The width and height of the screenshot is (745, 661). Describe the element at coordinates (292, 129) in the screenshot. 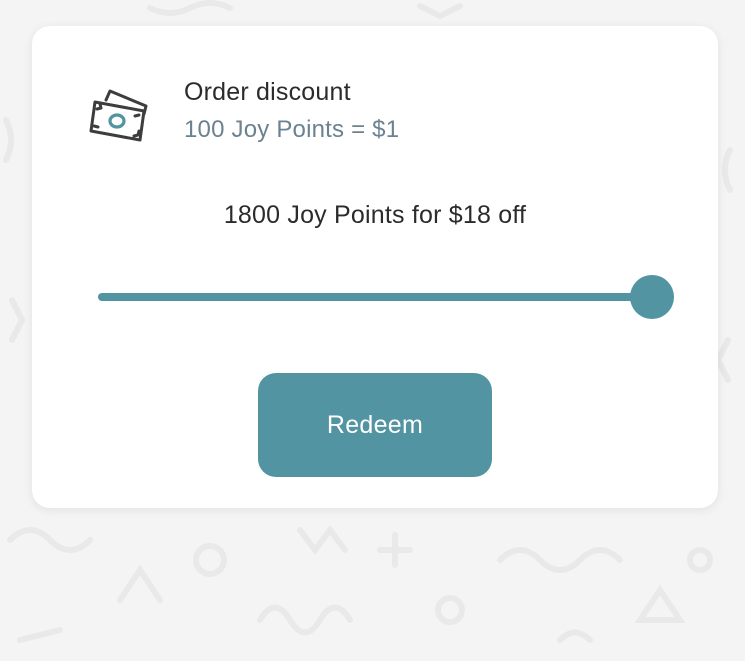

I see `points-conversion-rate: 100 Joy Points = $1` at that location.